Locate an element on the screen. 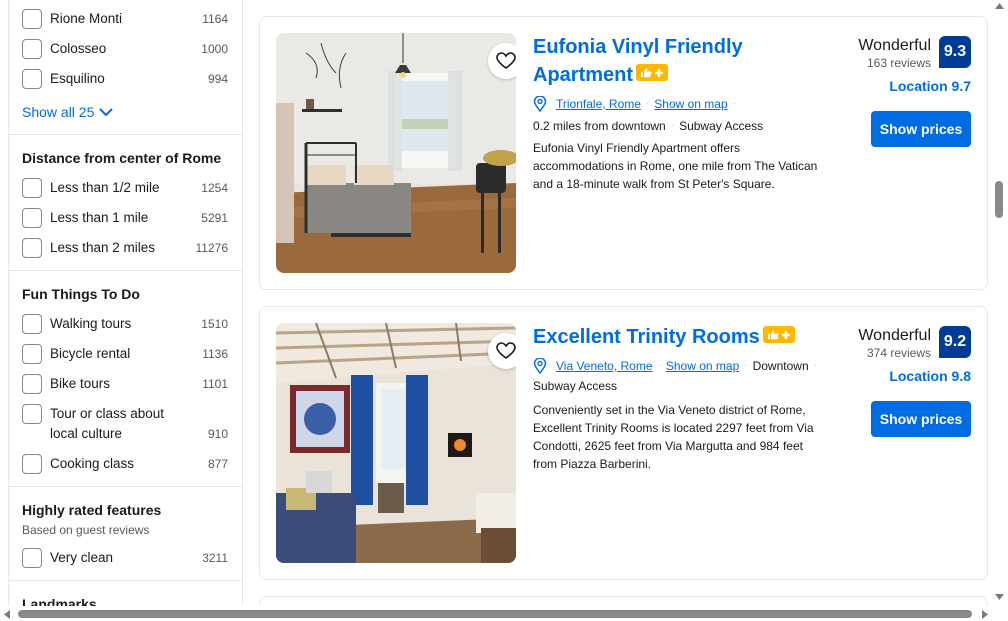 The image size is (1008, 621). title-line-1: Excellent Trinity Rooms is located at coordinates (646, 337).